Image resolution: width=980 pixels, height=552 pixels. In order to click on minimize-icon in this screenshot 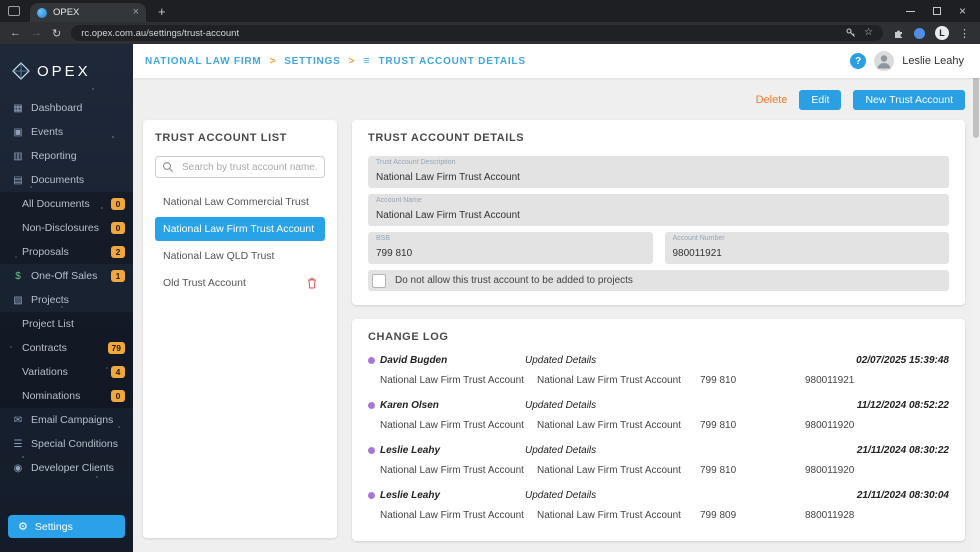, I will do `click(910, 11)`.